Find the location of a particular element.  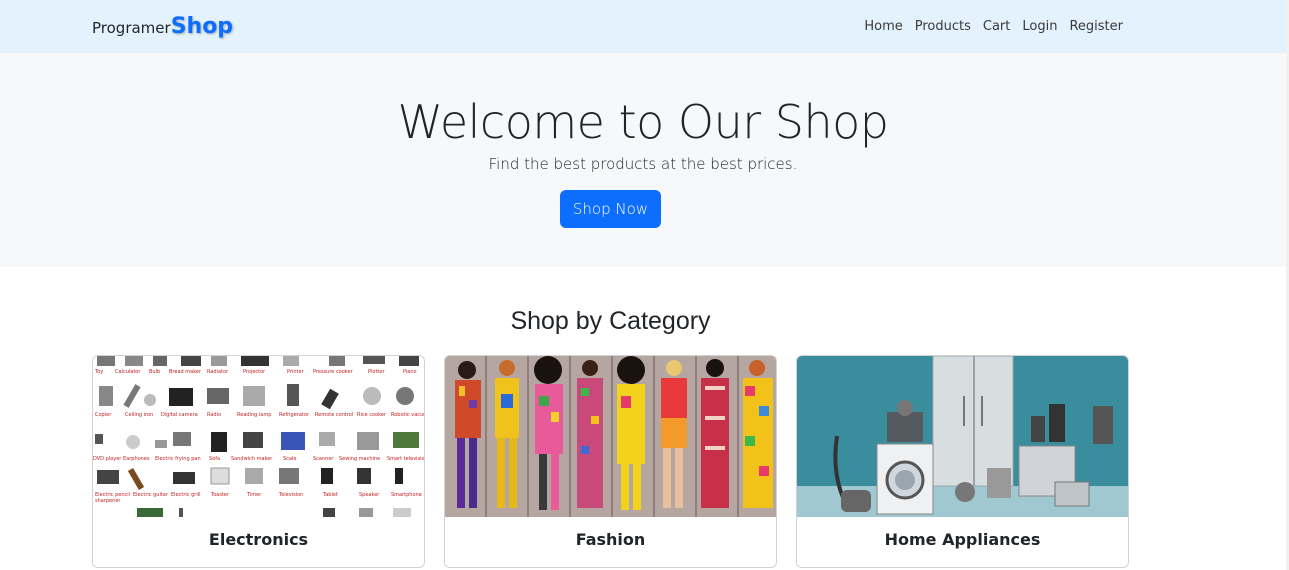

svg-text: Piano is located at coordinates (410, 372).